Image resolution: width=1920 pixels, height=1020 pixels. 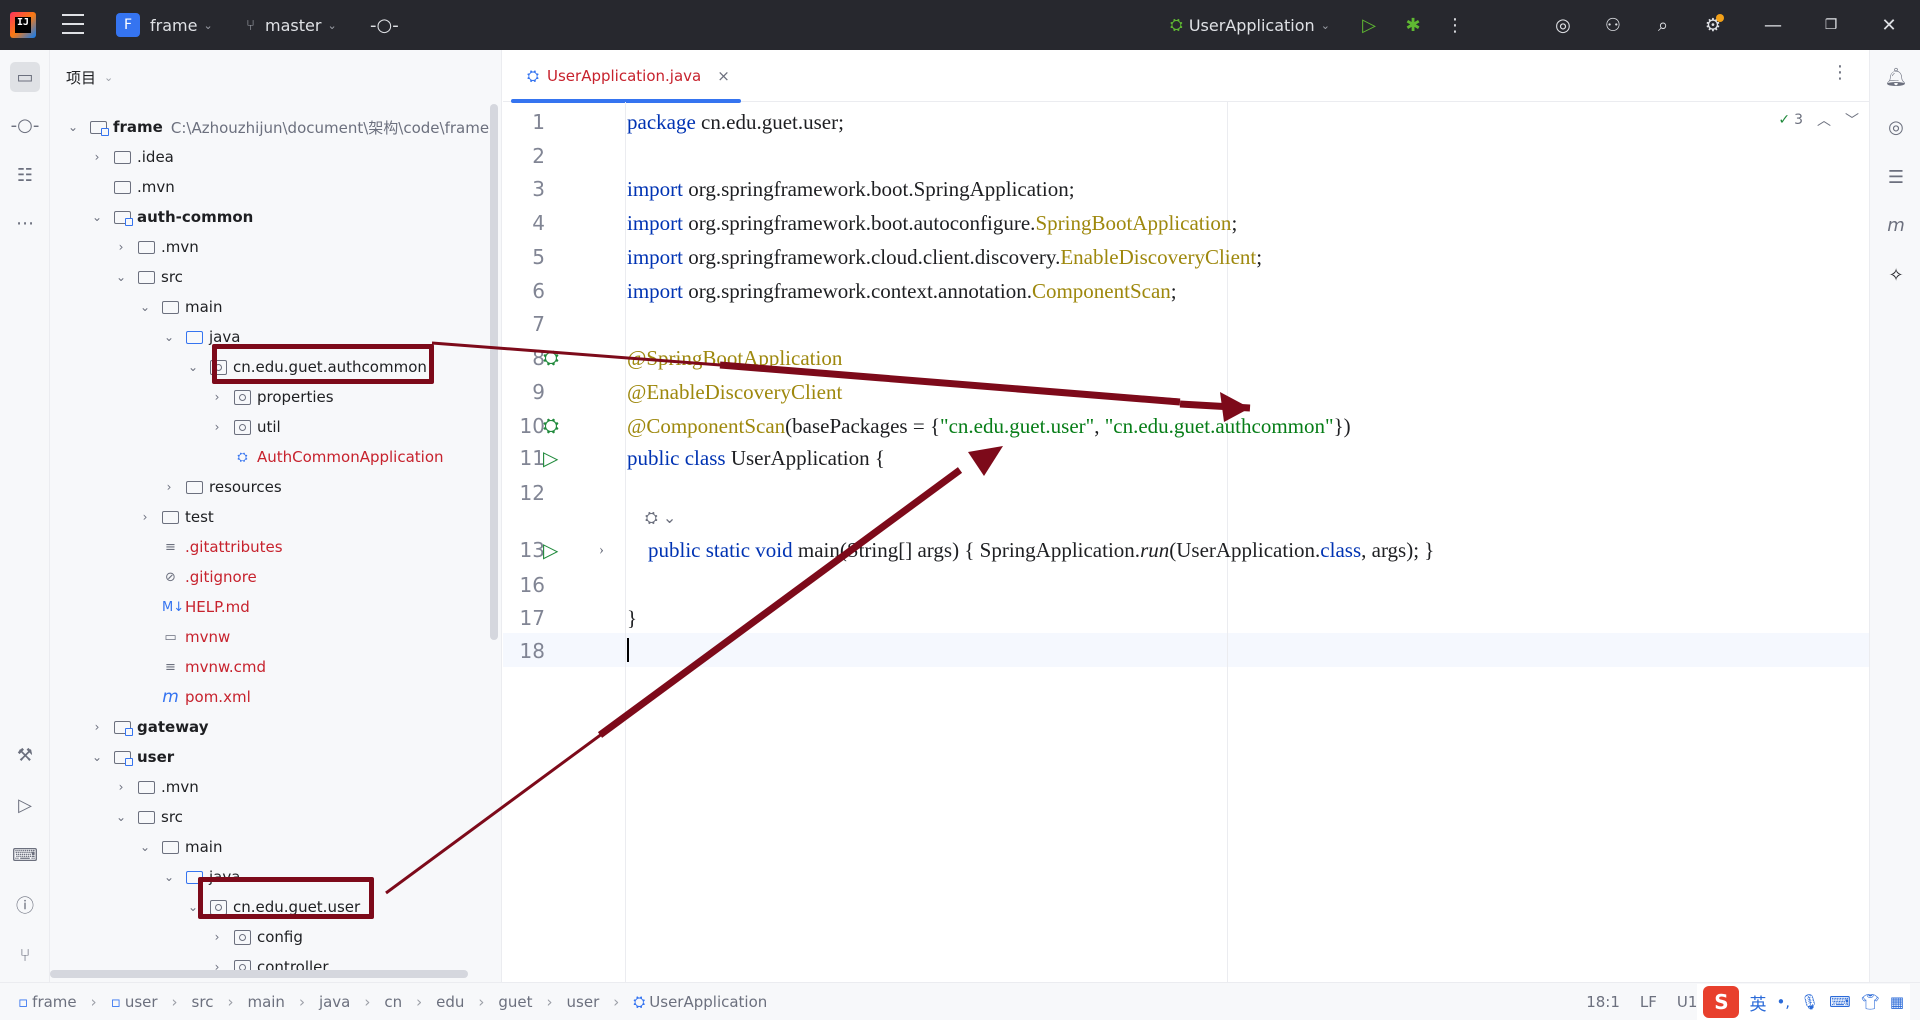 I want to click on breadcrumb-item: src, so click(x=203, y=1002).